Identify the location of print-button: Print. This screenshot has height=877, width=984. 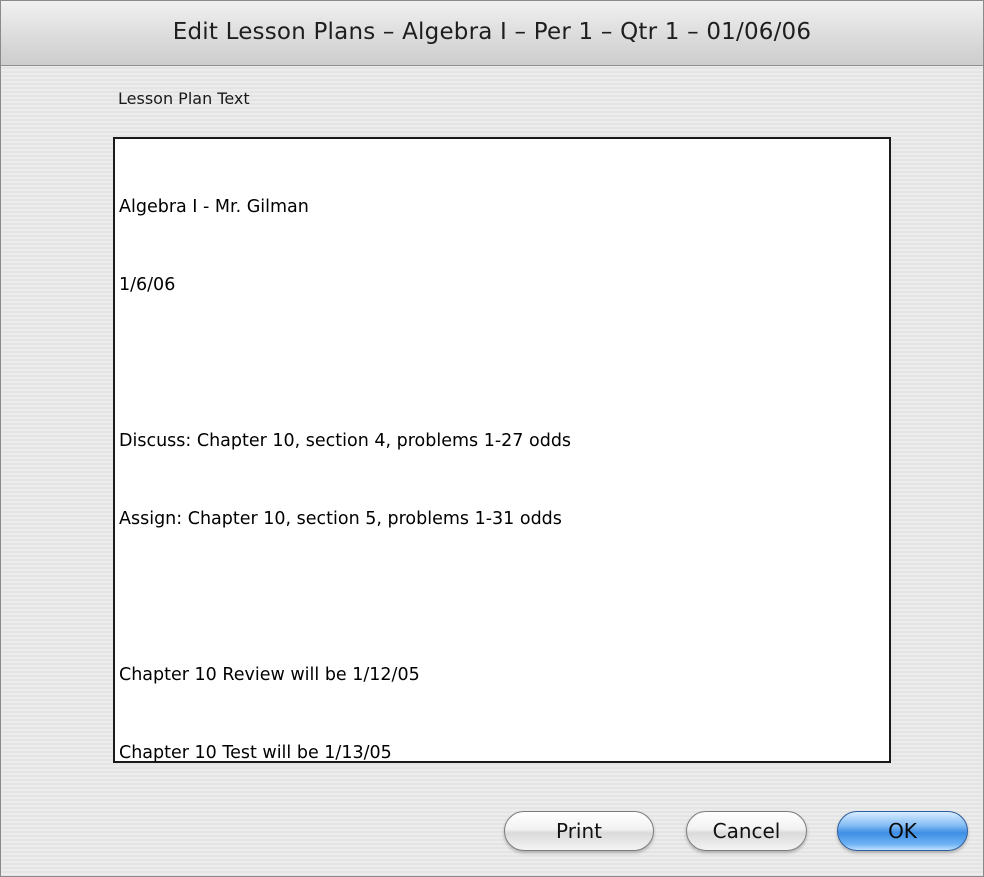
(579, 831).